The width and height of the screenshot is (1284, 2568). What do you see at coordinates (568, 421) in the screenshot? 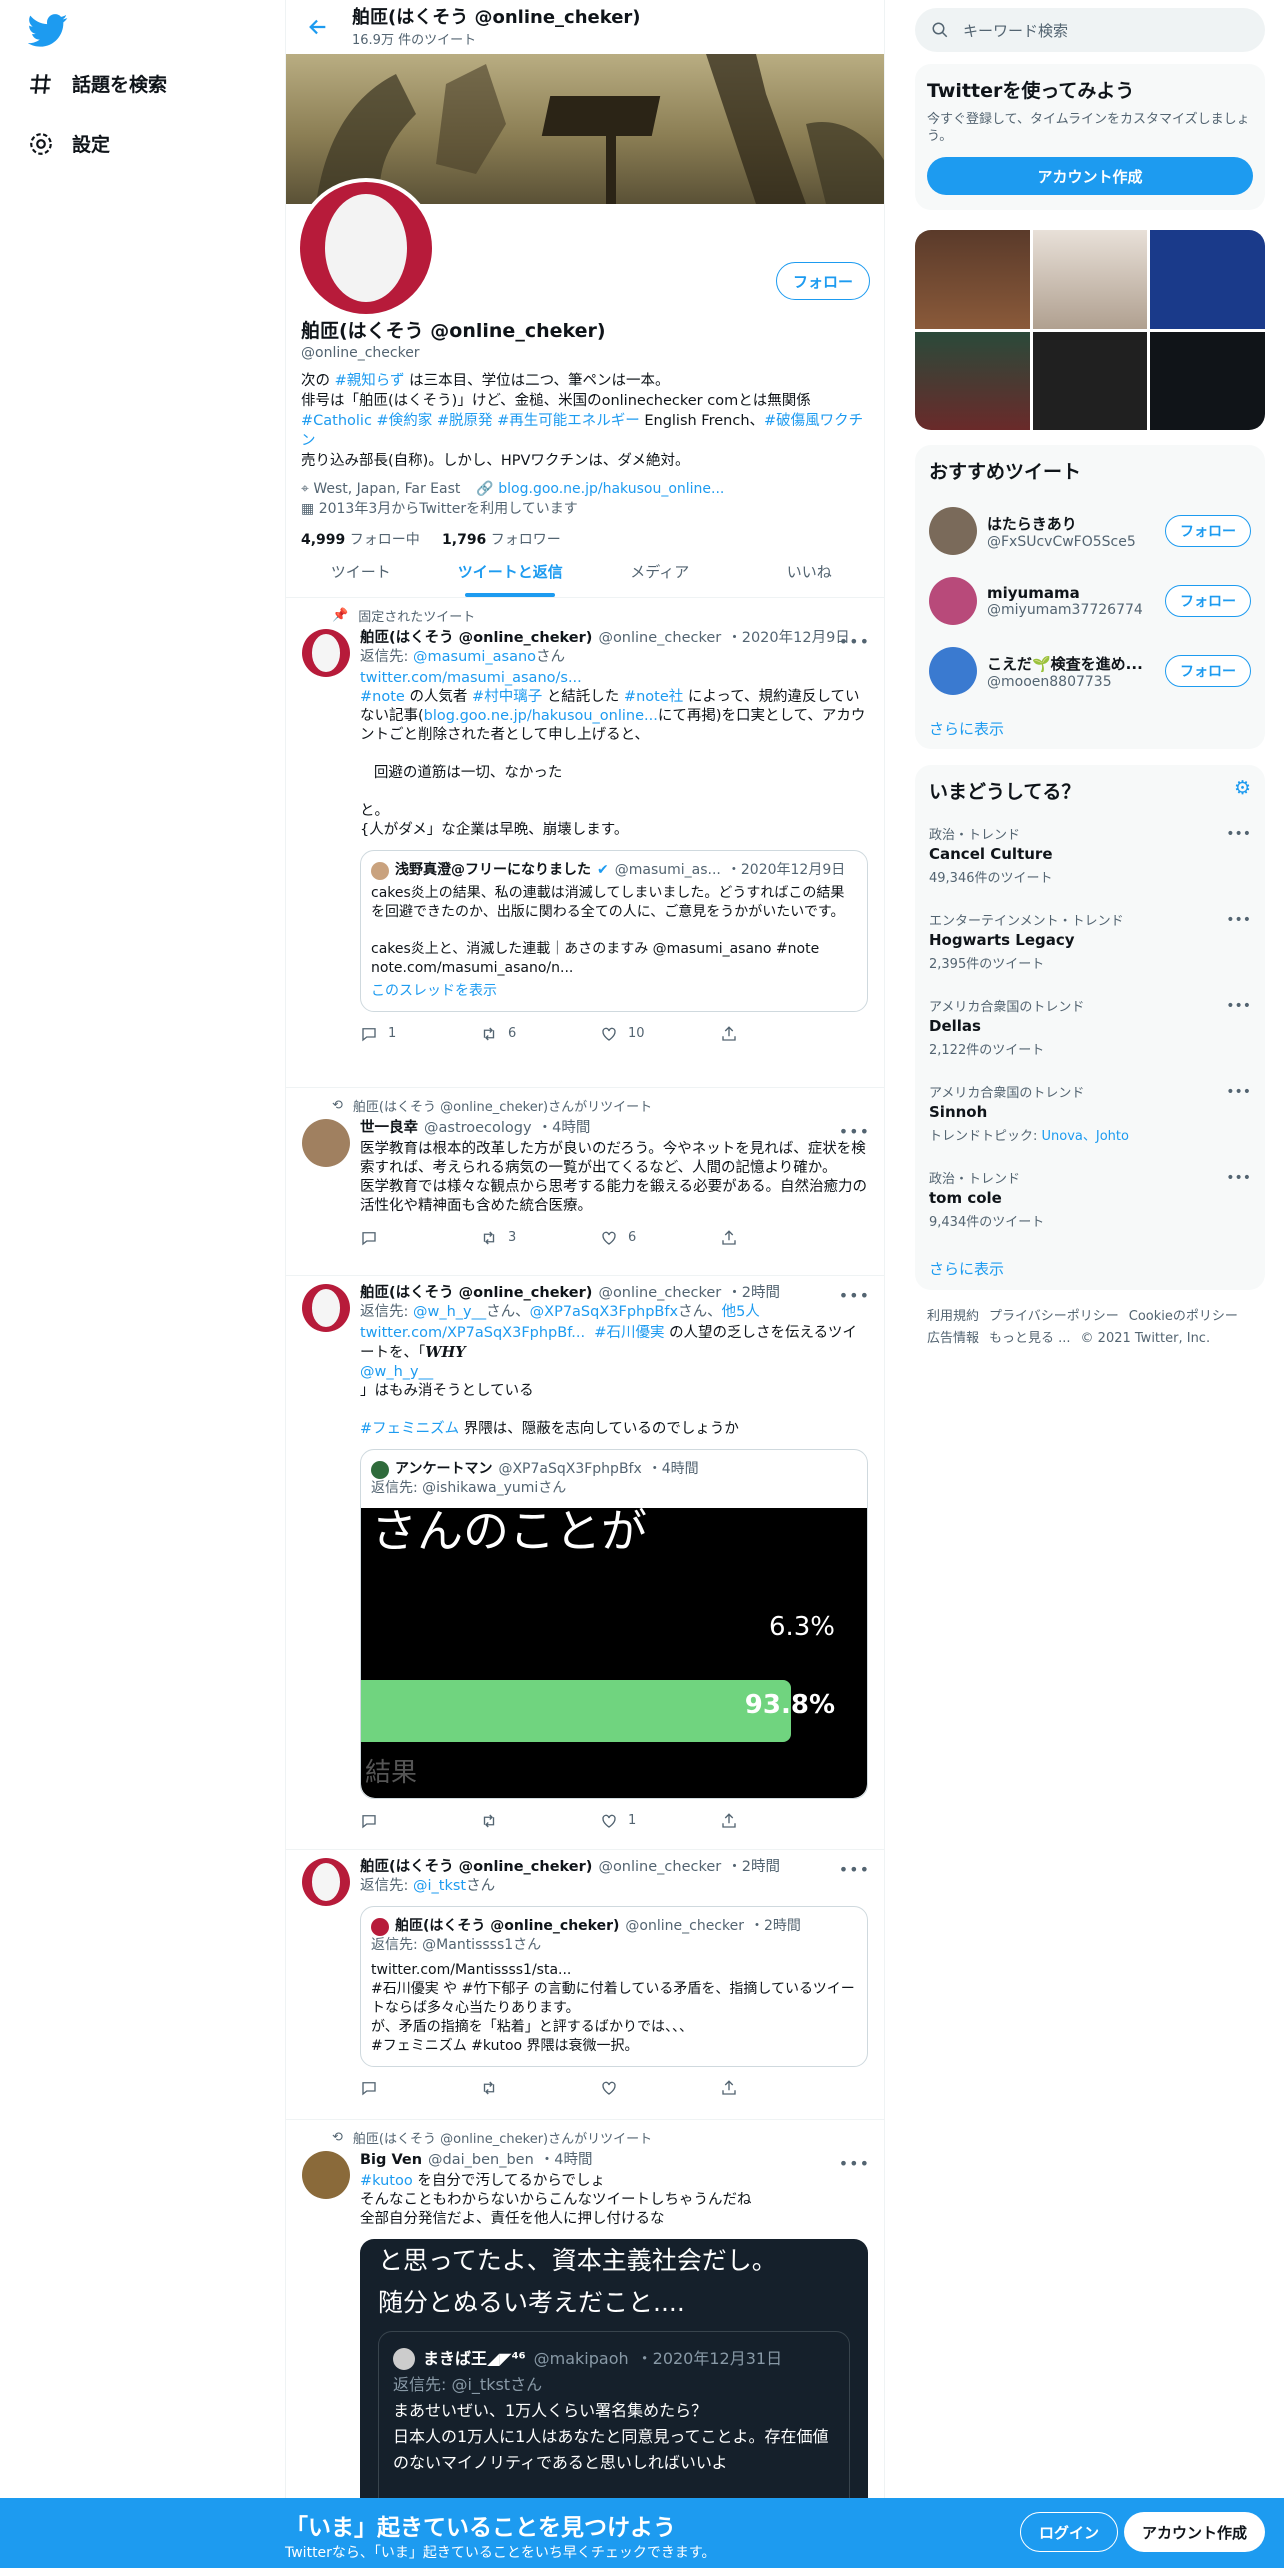
I see `bio-hashtag: #再生可能エネルギー` at bounding box center [568, 421].